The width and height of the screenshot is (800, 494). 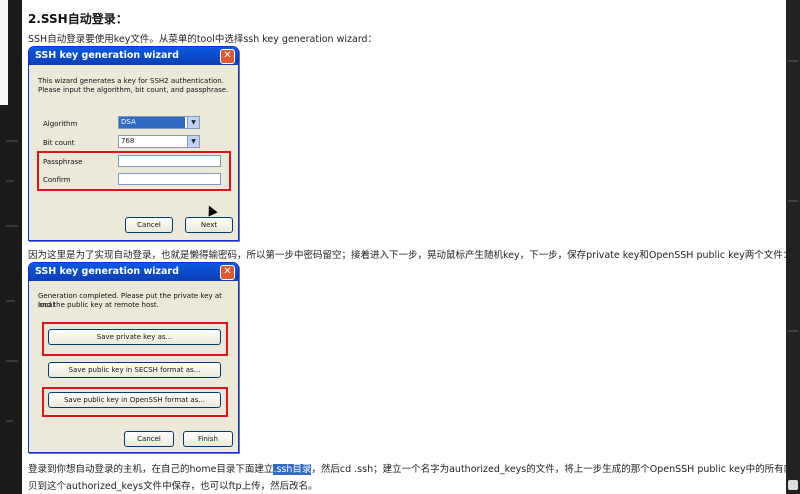 What do you see at coordinates (793, 485) in the screenshot?
I see `corner-icon` at bounding box center [793, 485].